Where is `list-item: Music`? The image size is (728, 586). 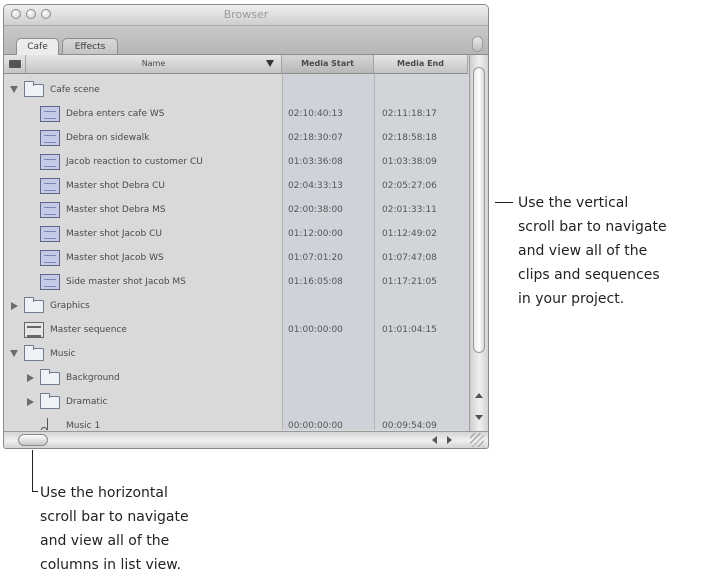 list-item: Music is located at coordinates (236, 354).